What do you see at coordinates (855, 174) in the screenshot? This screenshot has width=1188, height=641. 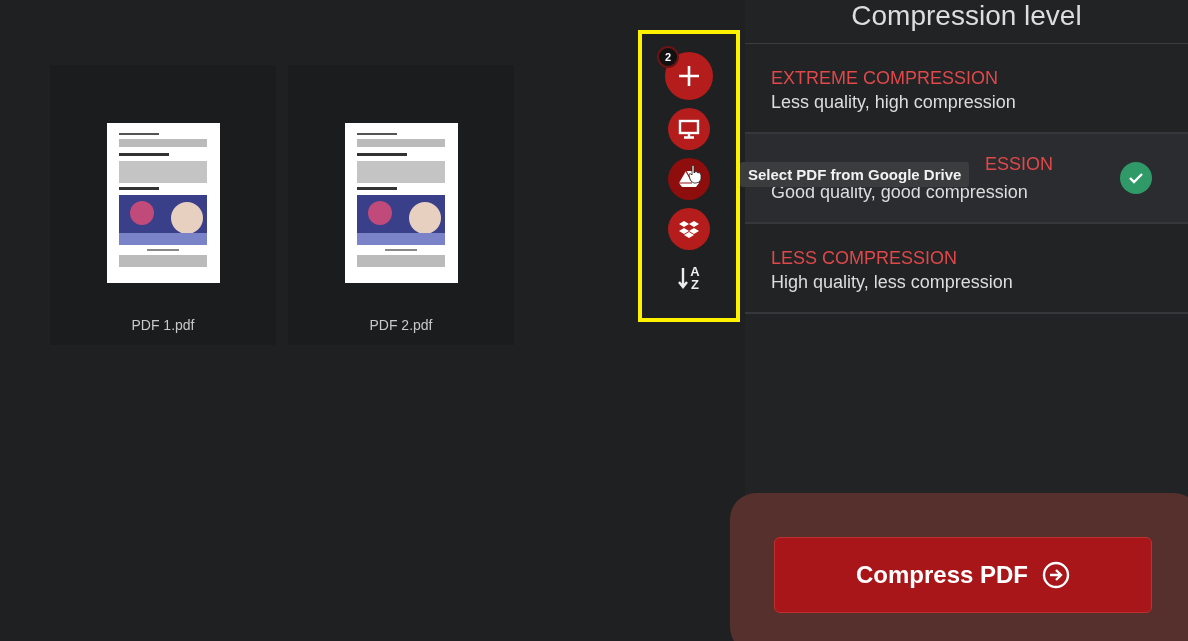 I see `tooltip: Select PDF from Google Drive` at bounding box center [855, 174].